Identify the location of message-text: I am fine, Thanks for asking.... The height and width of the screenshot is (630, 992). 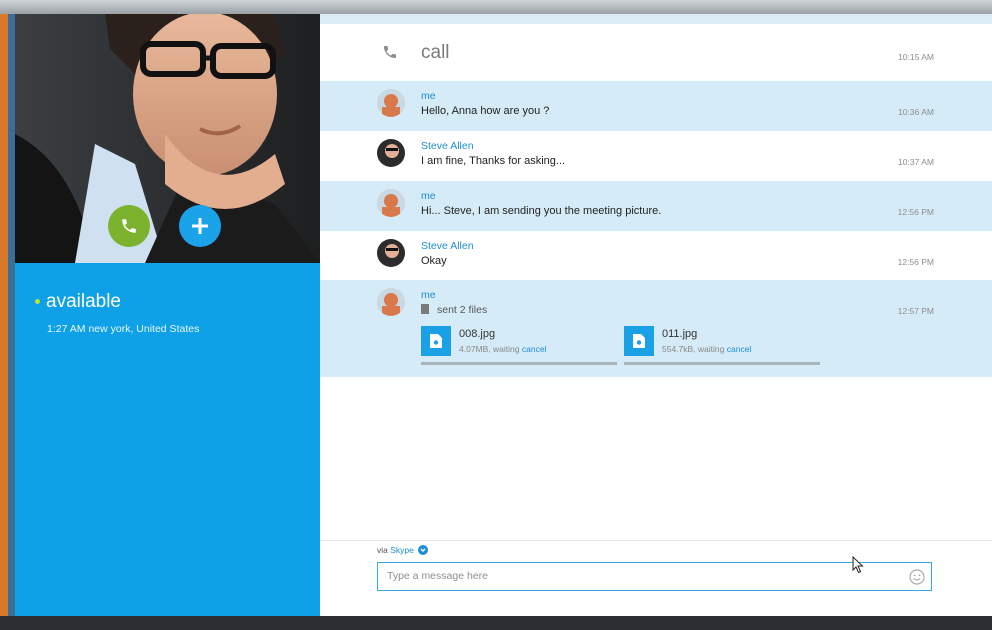
(493, 161).